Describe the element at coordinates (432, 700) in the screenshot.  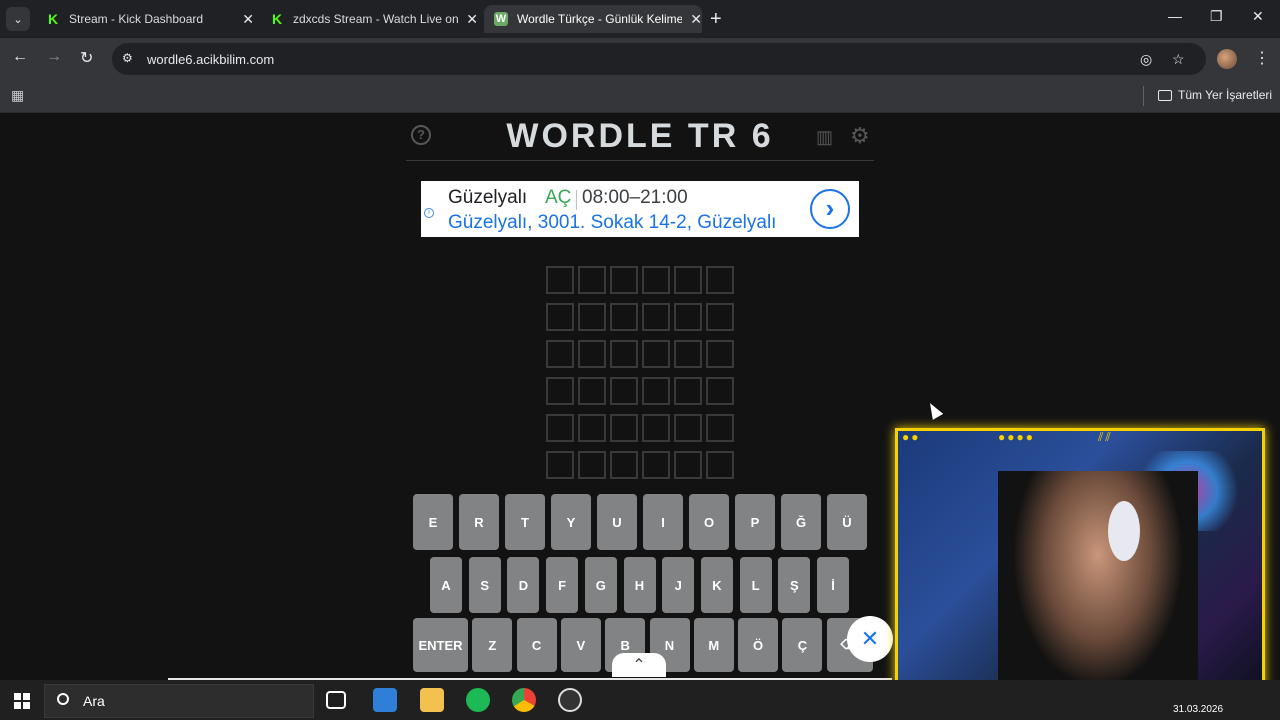
I see `file-explorer-icon` at that location.